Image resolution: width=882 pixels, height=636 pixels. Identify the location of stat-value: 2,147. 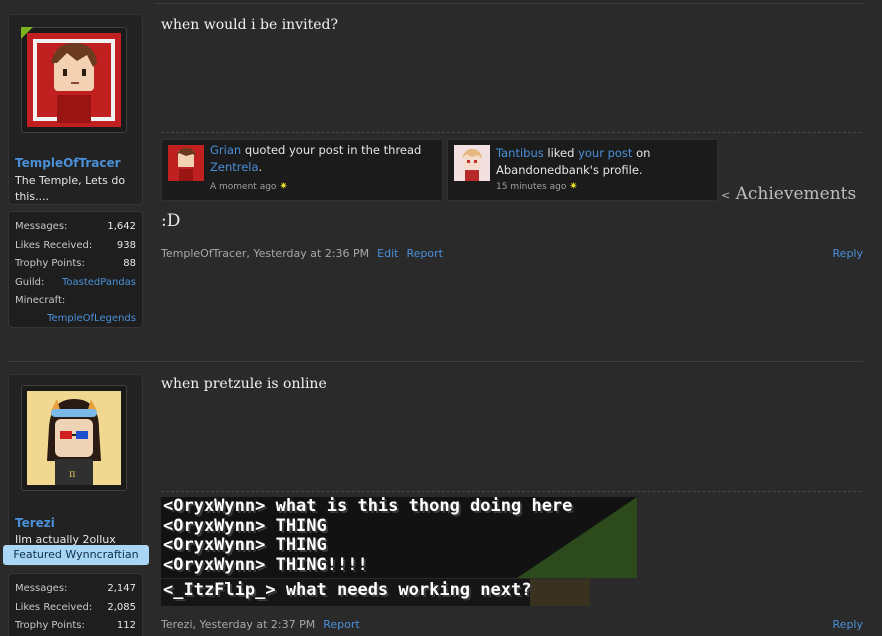
(121, 588).